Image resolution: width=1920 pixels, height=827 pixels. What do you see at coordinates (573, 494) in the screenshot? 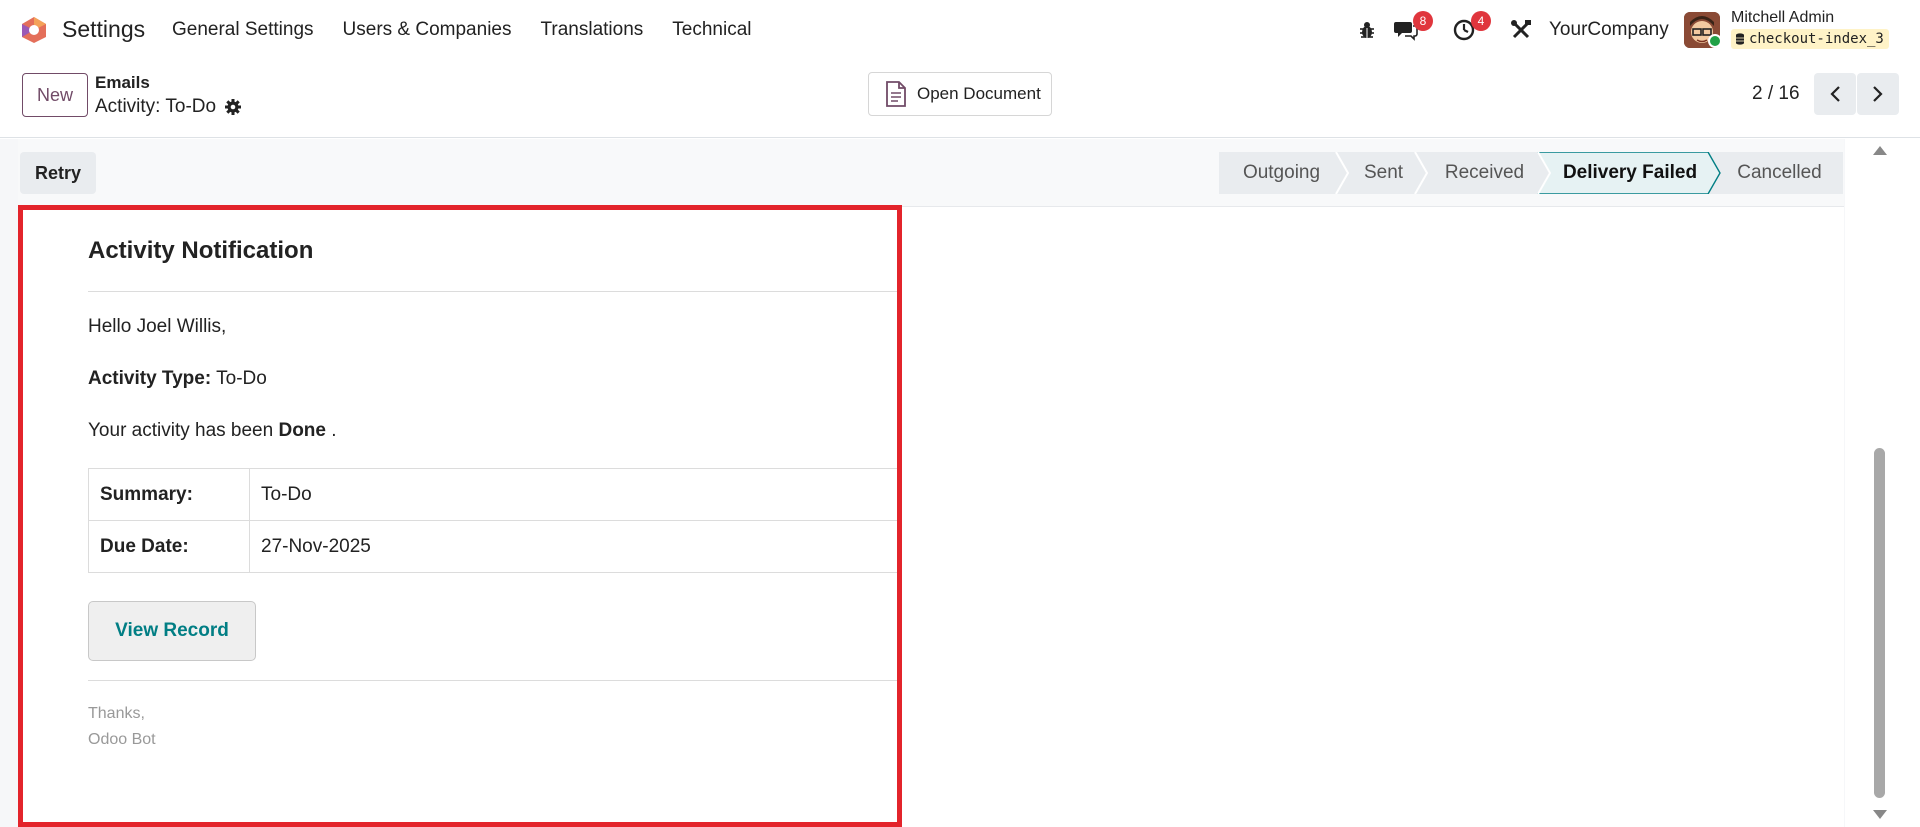
I see `summary-value: To-Do` at bounding box center [573, 494].